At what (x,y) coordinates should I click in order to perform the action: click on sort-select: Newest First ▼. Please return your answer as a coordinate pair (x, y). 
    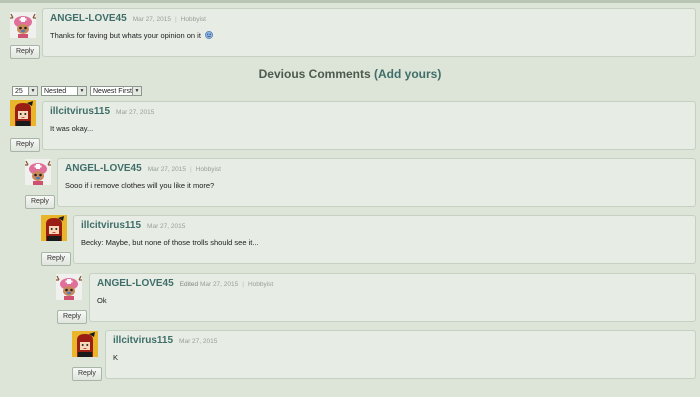
    Looking at the image, I should click on (116, 91).